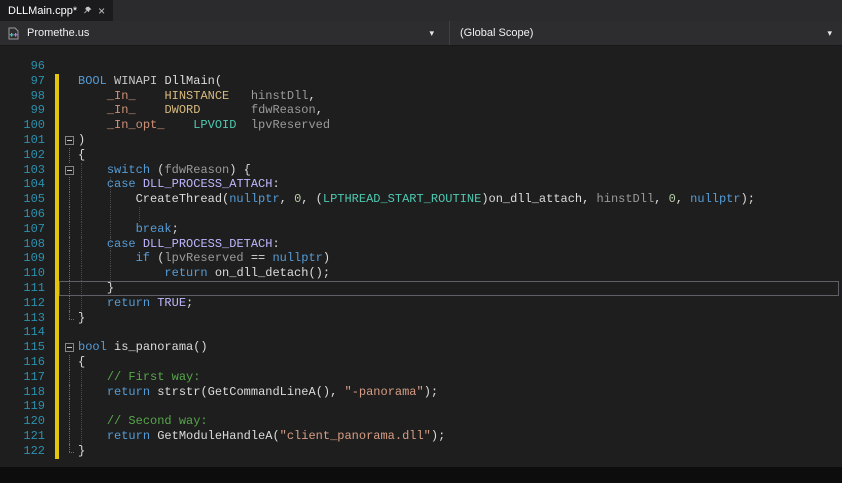 The image size is (842, 483). What do you see at coordinates (421, 362) in the screenshot?
I see `code-line: 116 {` at bounding box center [421, 362].